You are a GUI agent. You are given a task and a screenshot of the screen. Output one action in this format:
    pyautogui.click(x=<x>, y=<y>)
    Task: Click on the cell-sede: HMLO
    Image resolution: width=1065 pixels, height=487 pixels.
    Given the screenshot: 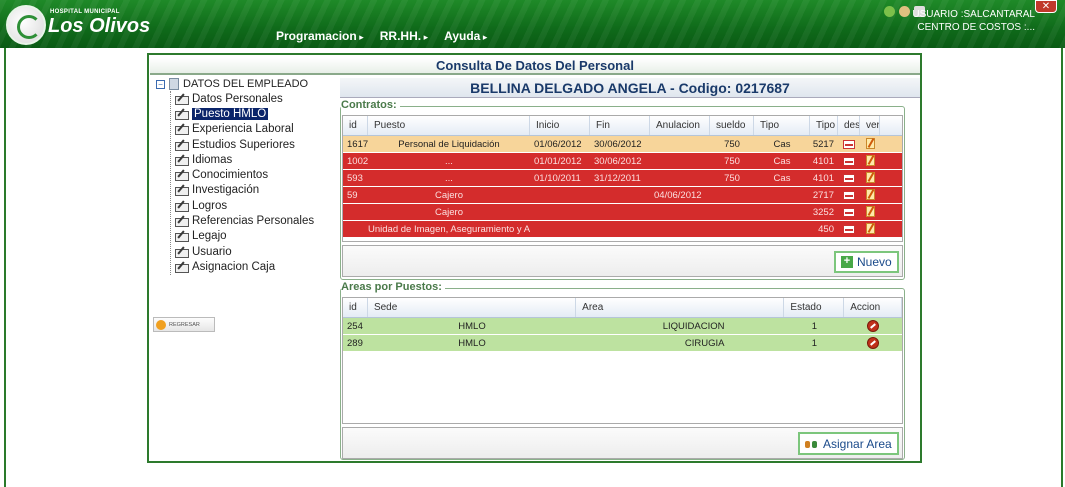 What is the action you would take?
    pyautogui.click(x=472, y=326)
    